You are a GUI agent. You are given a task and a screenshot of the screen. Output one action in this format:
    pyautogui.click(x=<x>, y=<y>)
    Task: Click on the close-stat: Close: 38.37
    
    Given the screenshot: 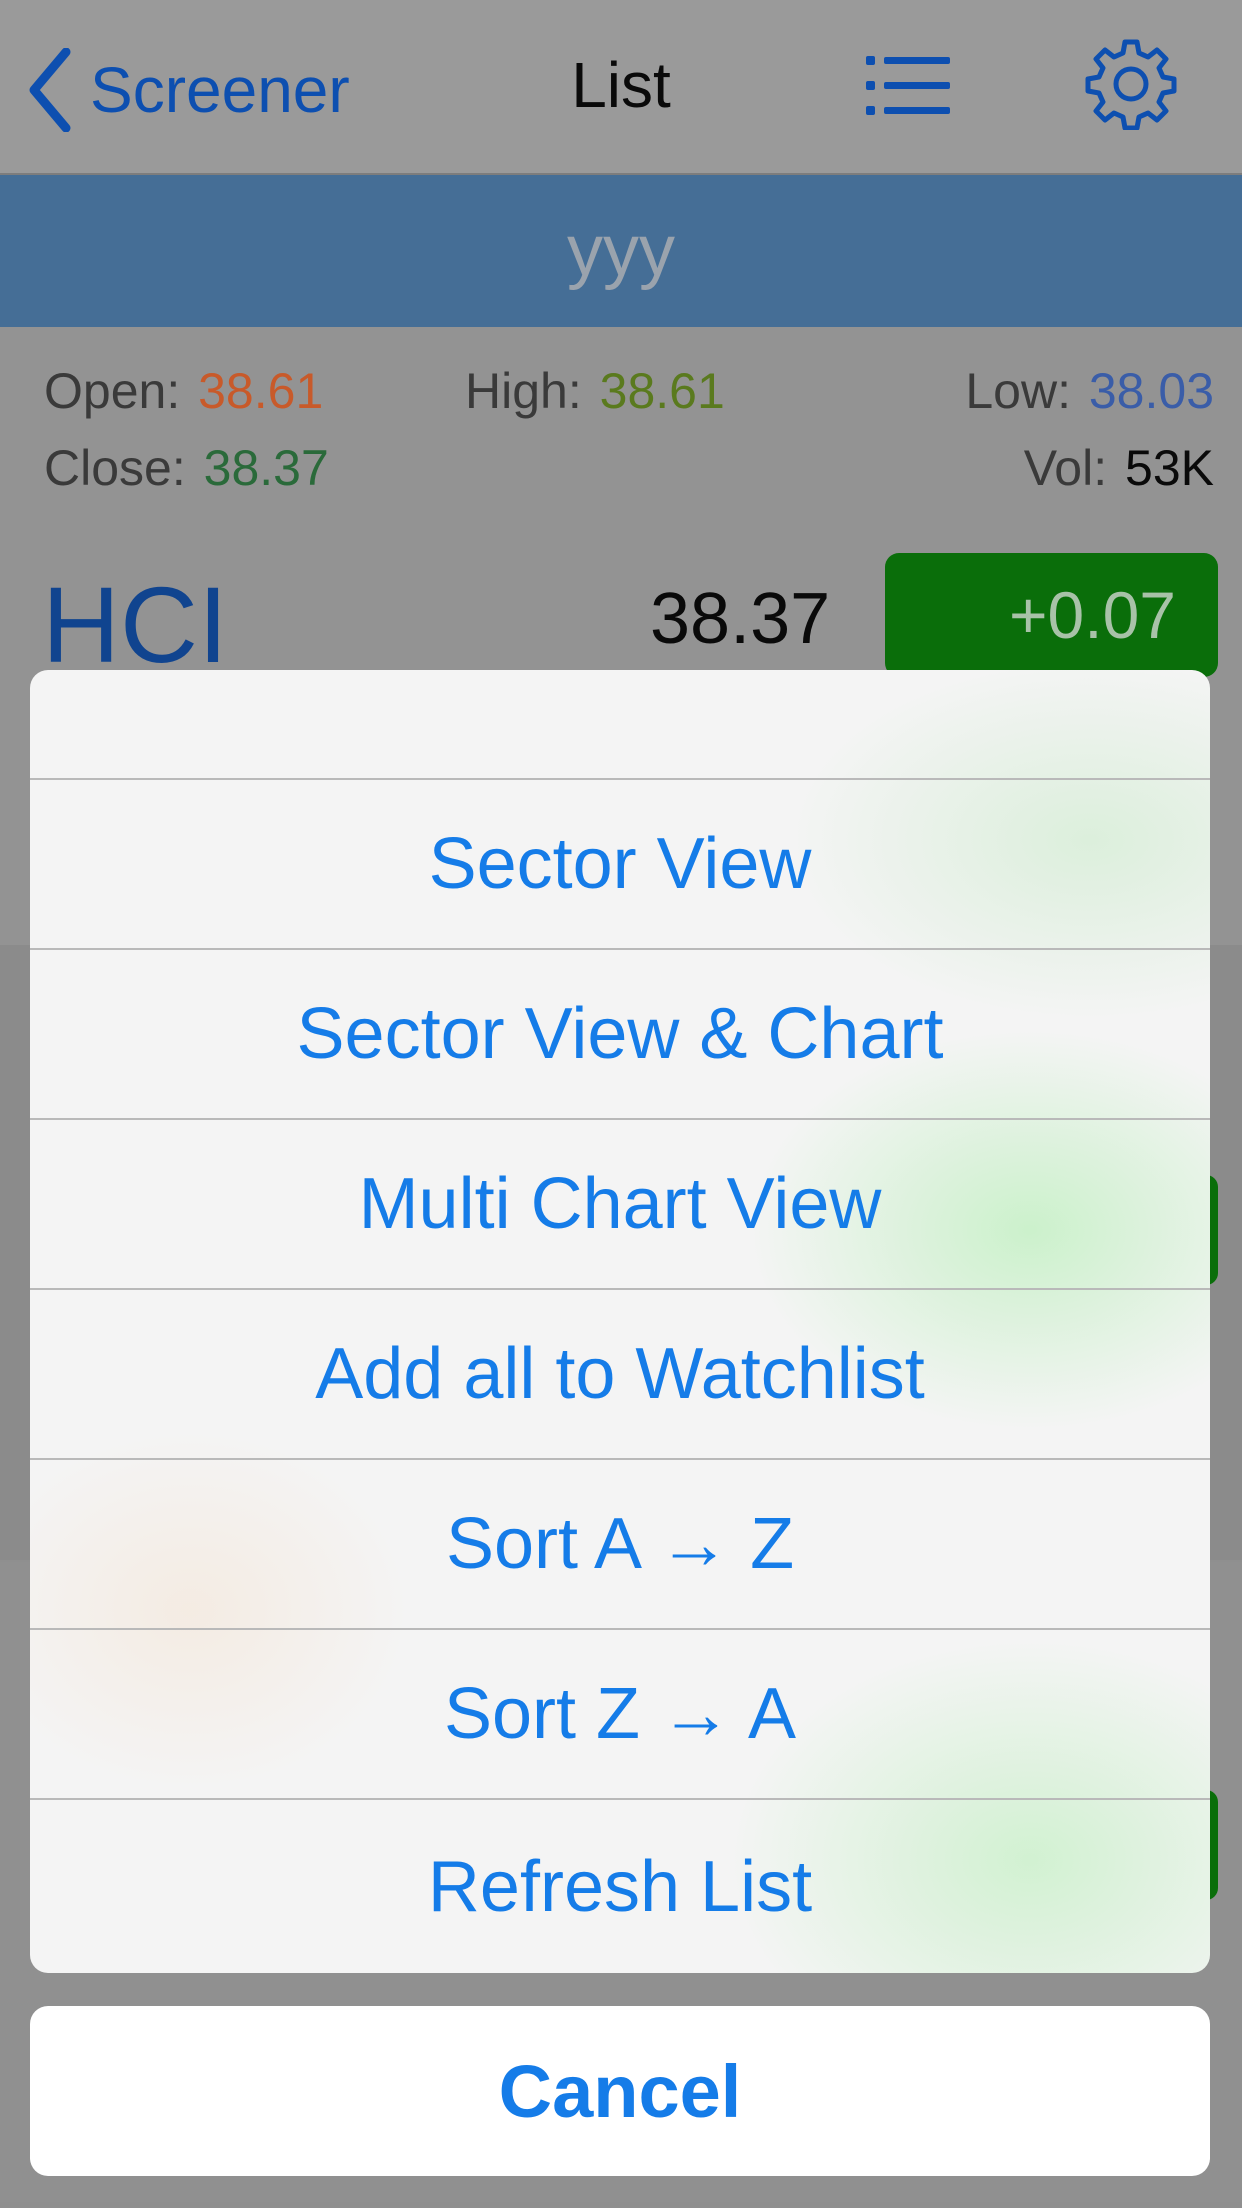 What is the action you would take?
    pyautogui.click(x=186, y=468)
    